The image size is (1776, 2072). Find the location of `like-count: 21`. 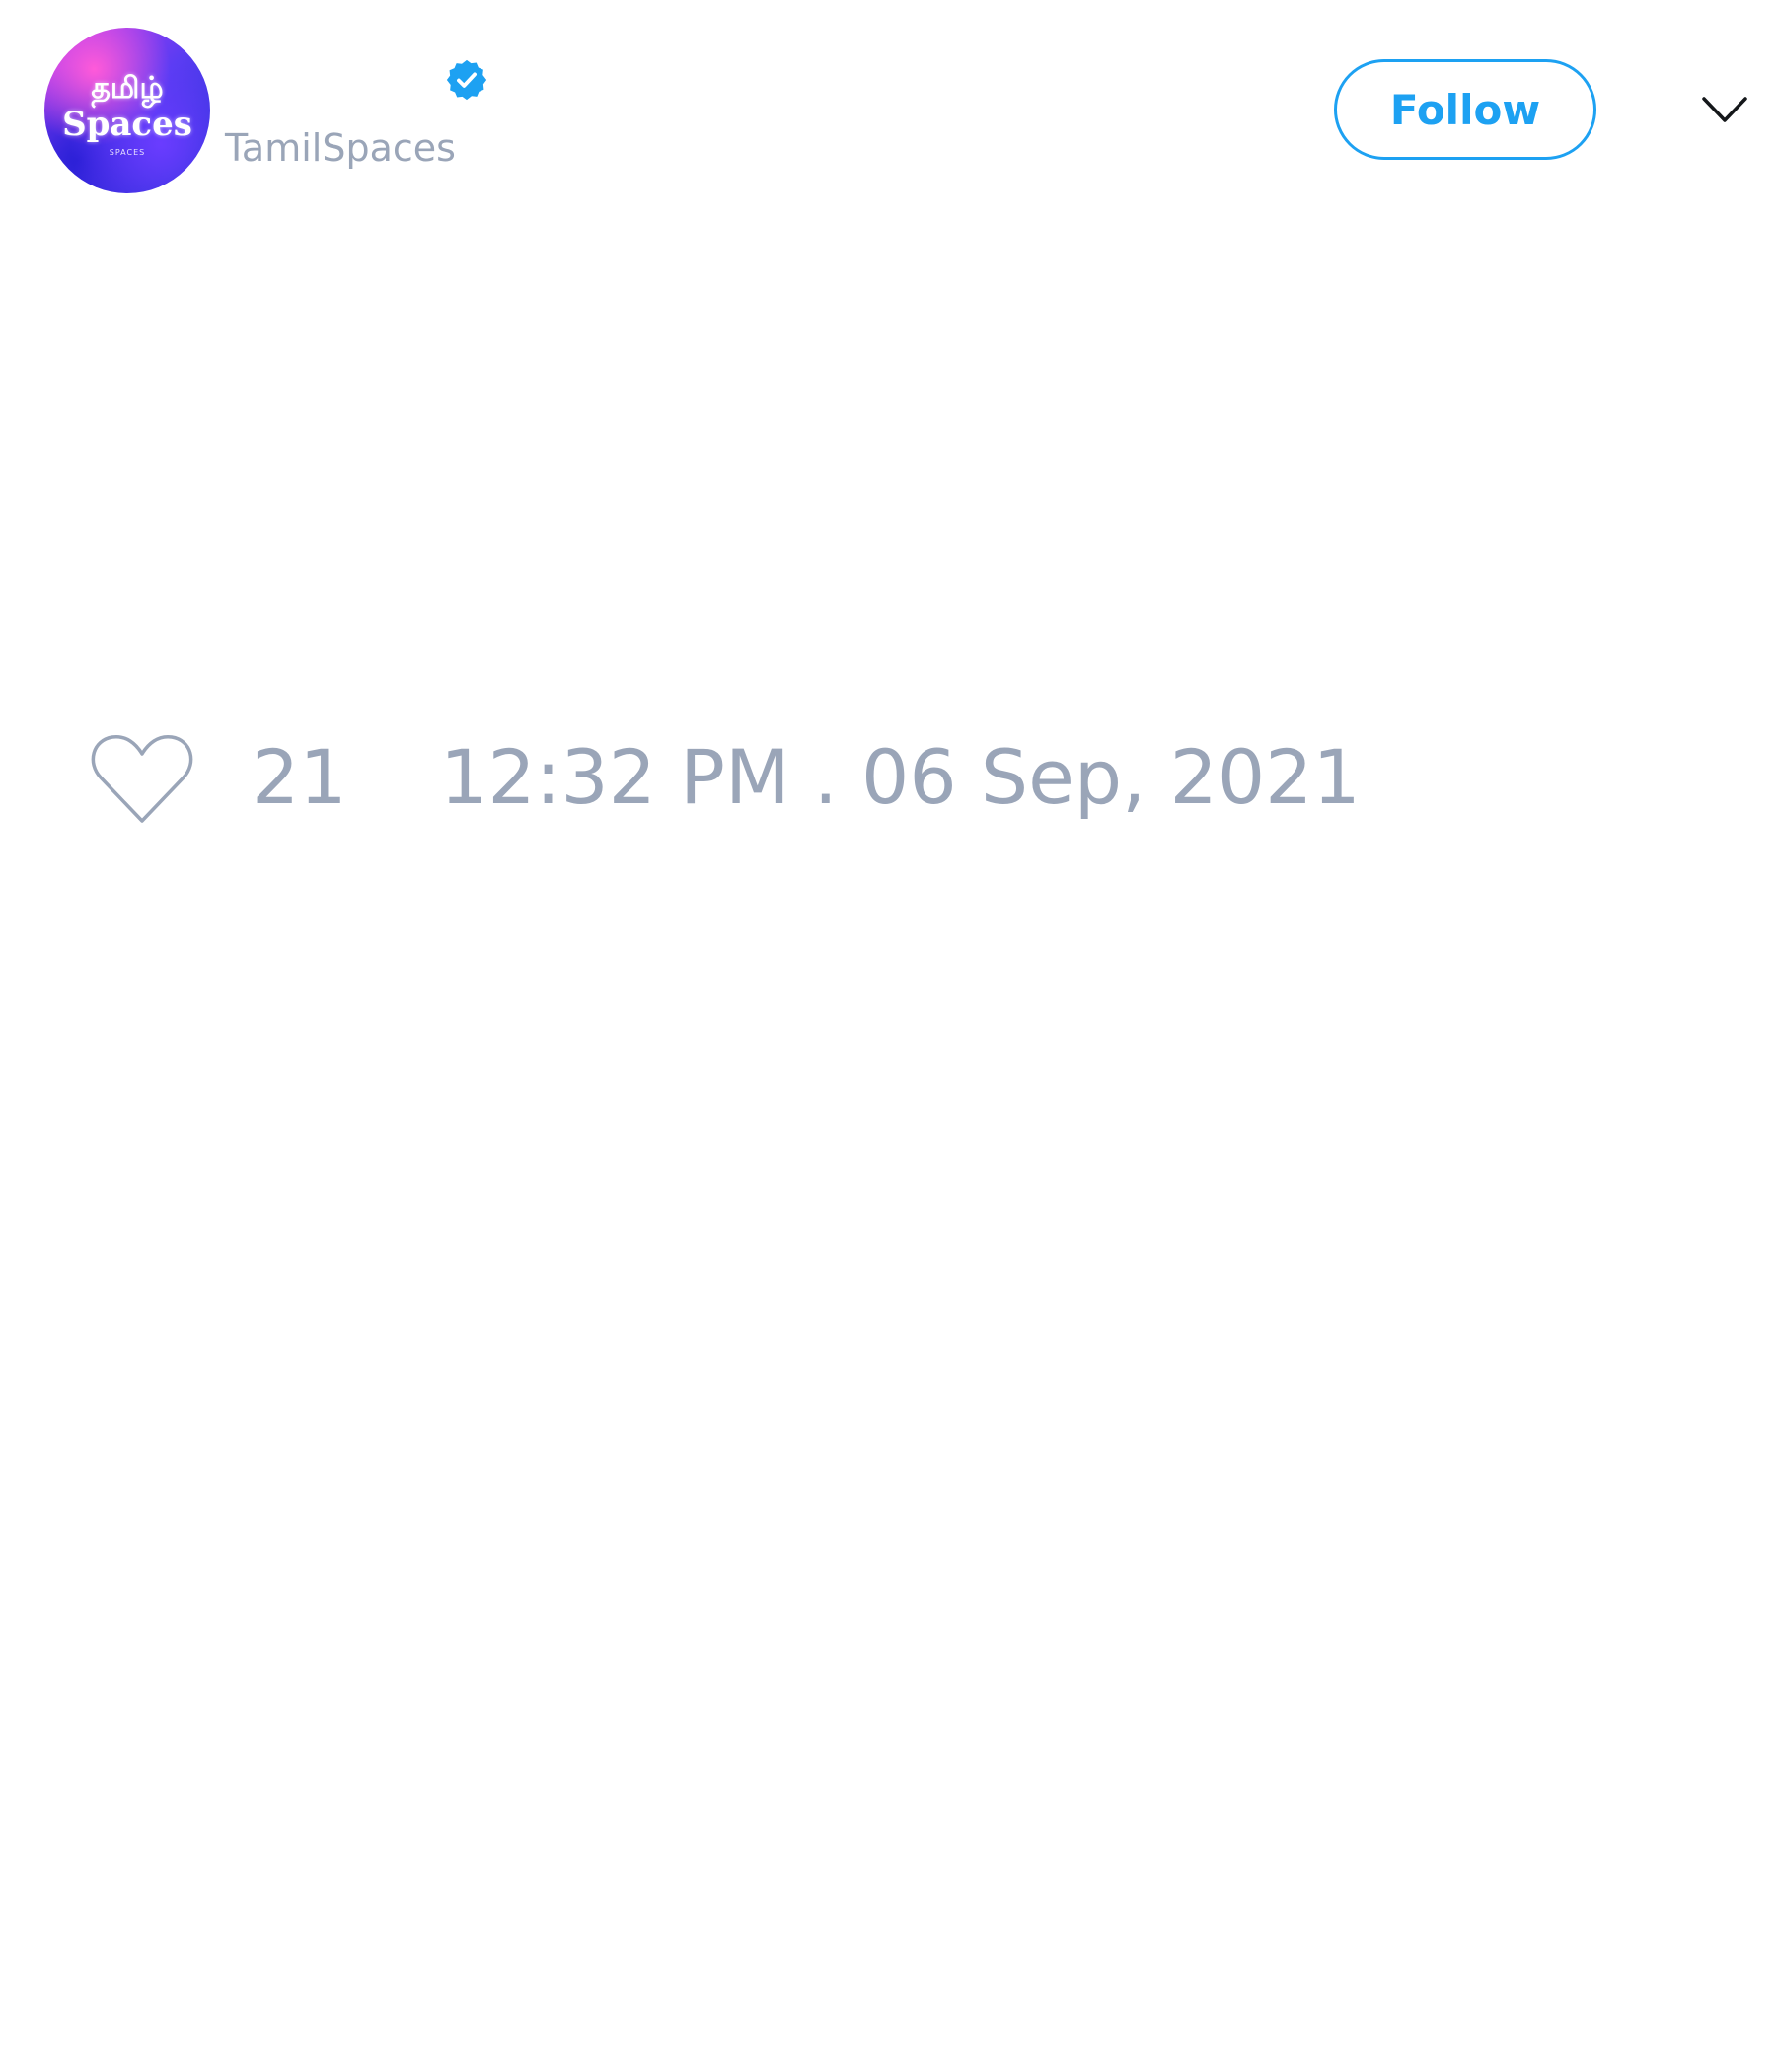

like-count: 21 is located at coordinates (300, 777).